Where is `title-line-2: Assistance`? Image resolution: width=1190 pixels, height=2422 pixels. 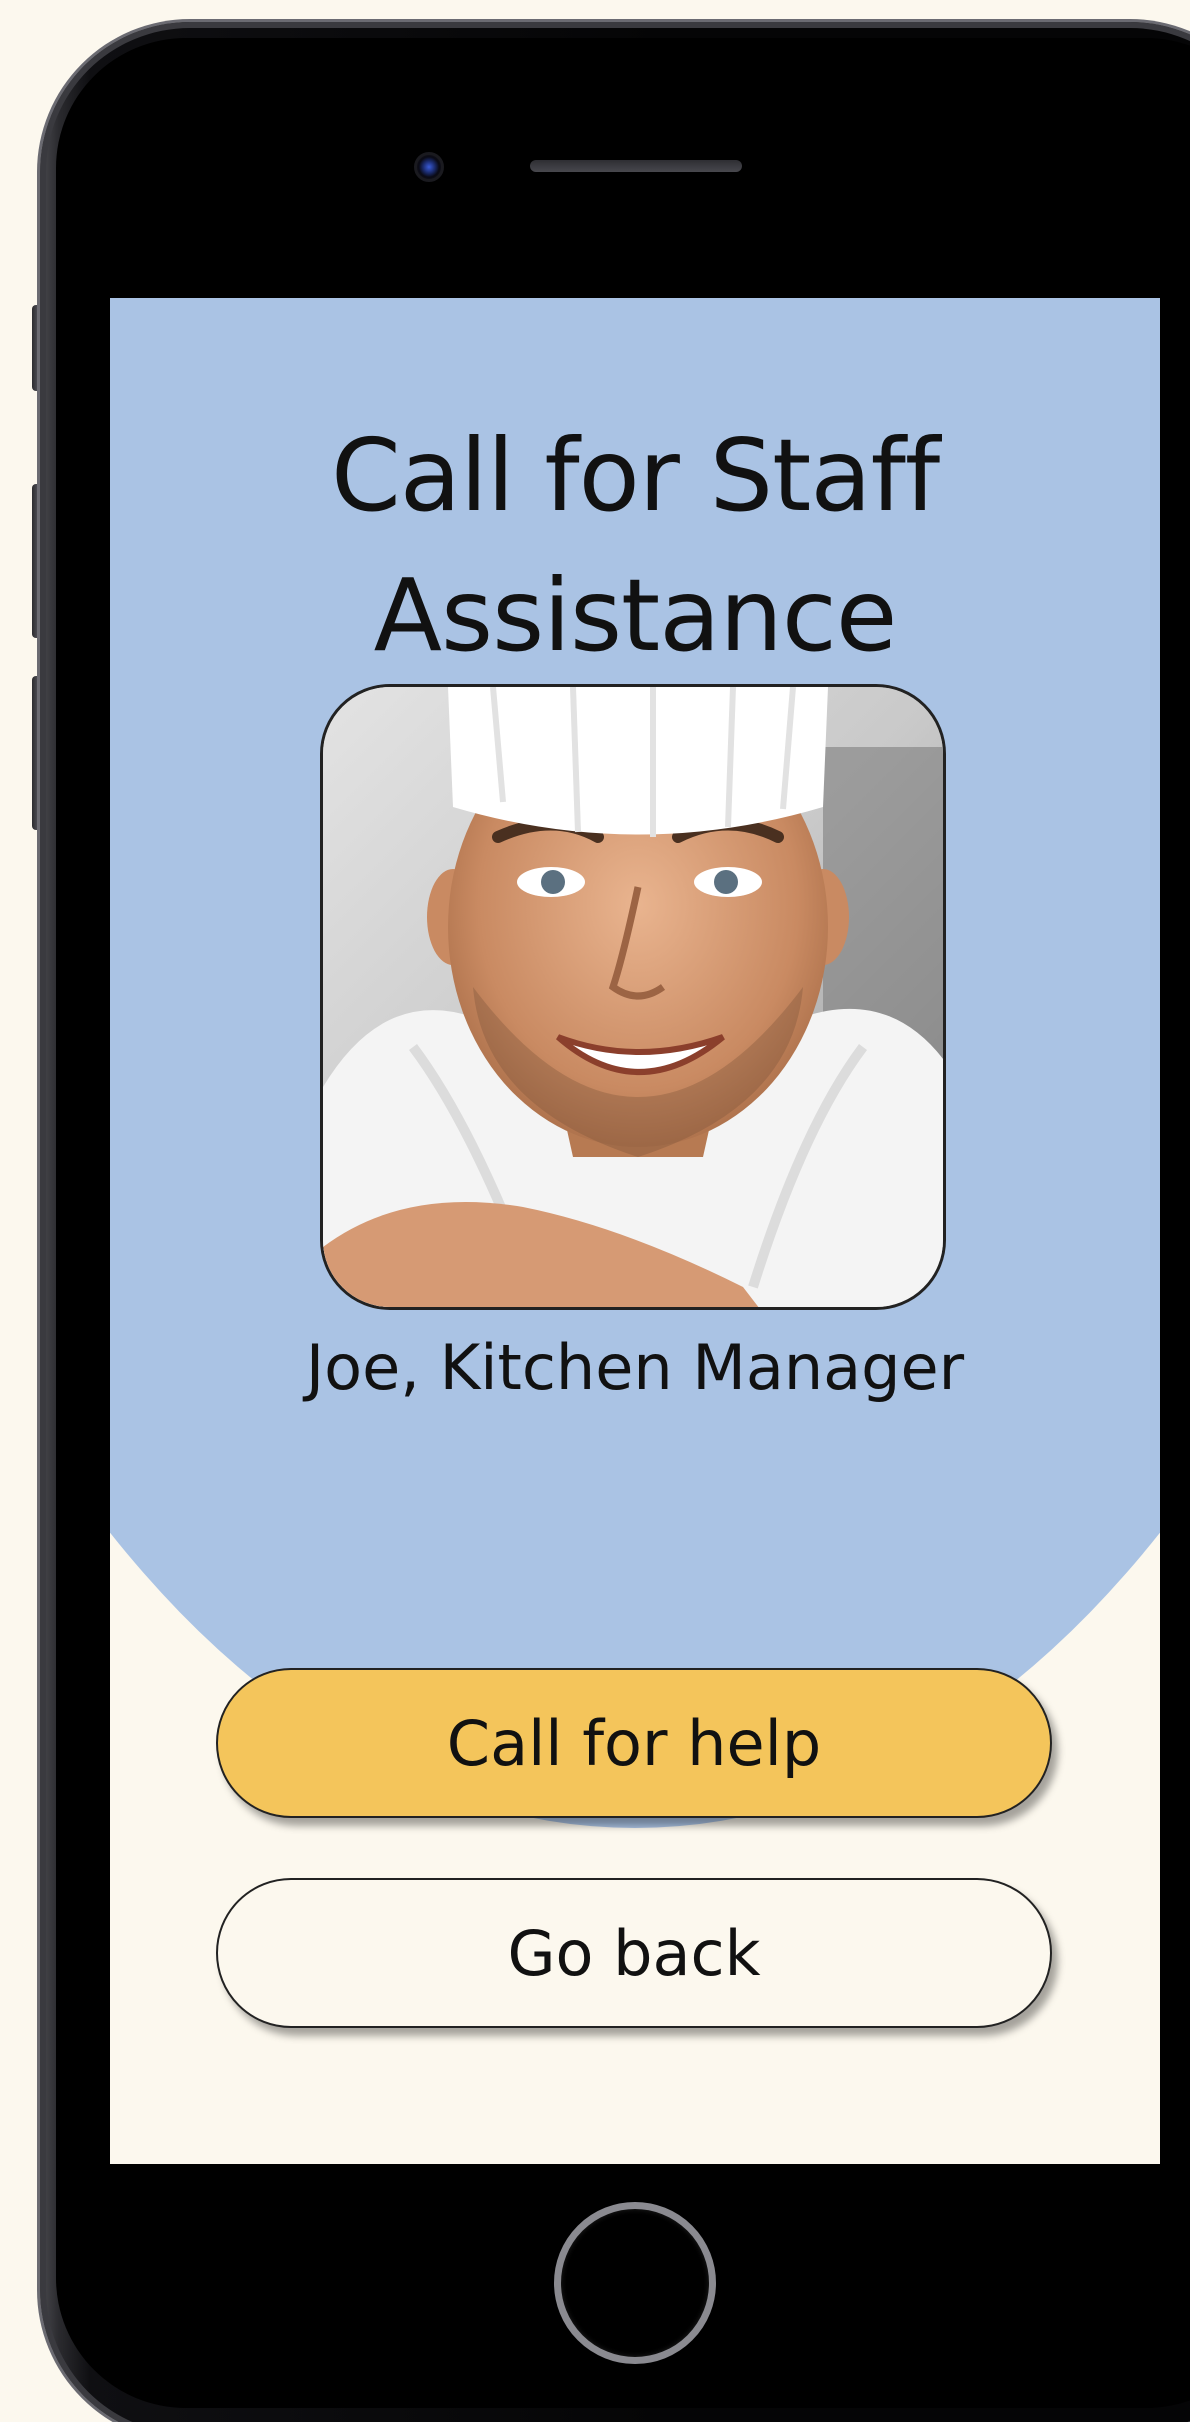 title-line-2: Assistance is located at coordinates (635, 615).